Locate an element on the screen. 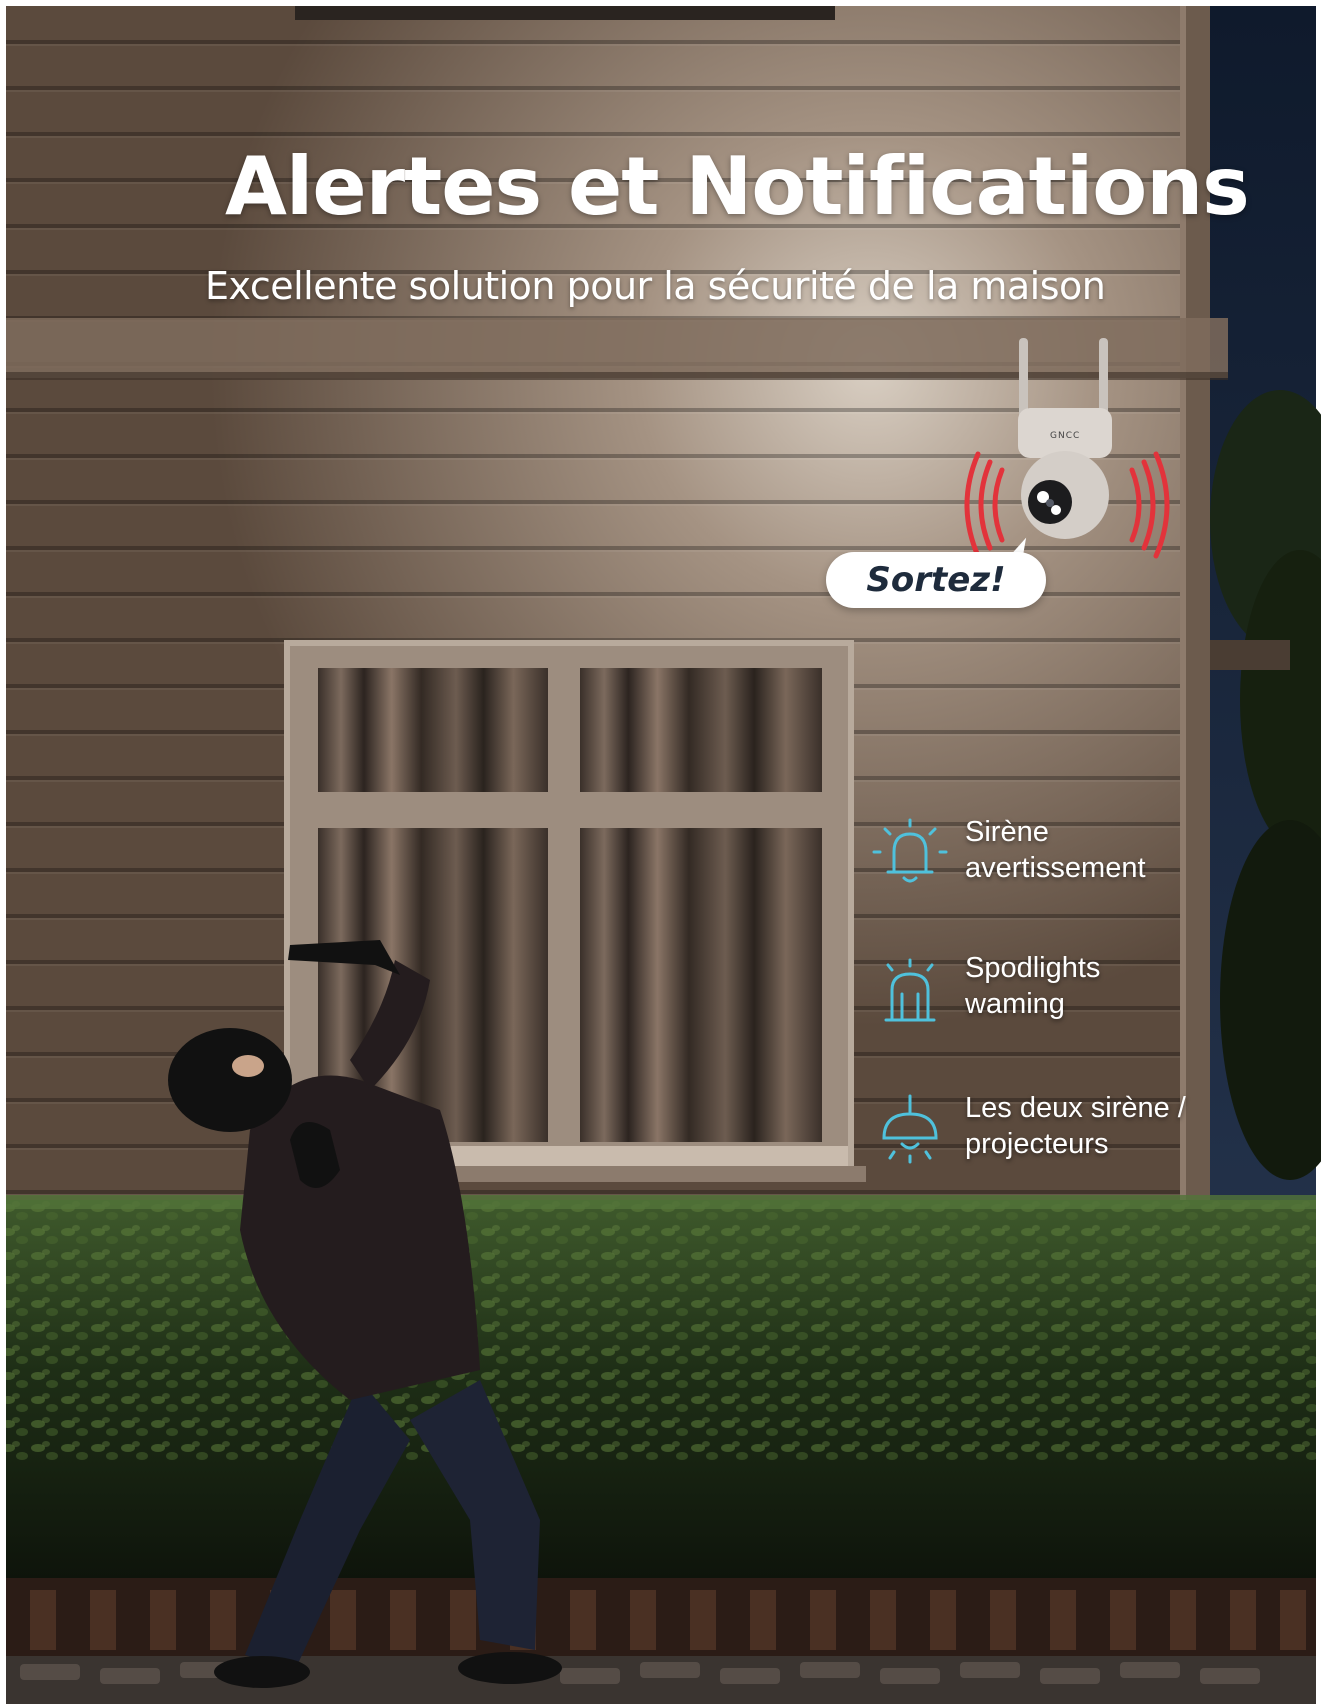 Image resolution: width=1321 pixels, height=1708 pixels. speech-bubble: Sortez! is located at coordinates (936, 580).